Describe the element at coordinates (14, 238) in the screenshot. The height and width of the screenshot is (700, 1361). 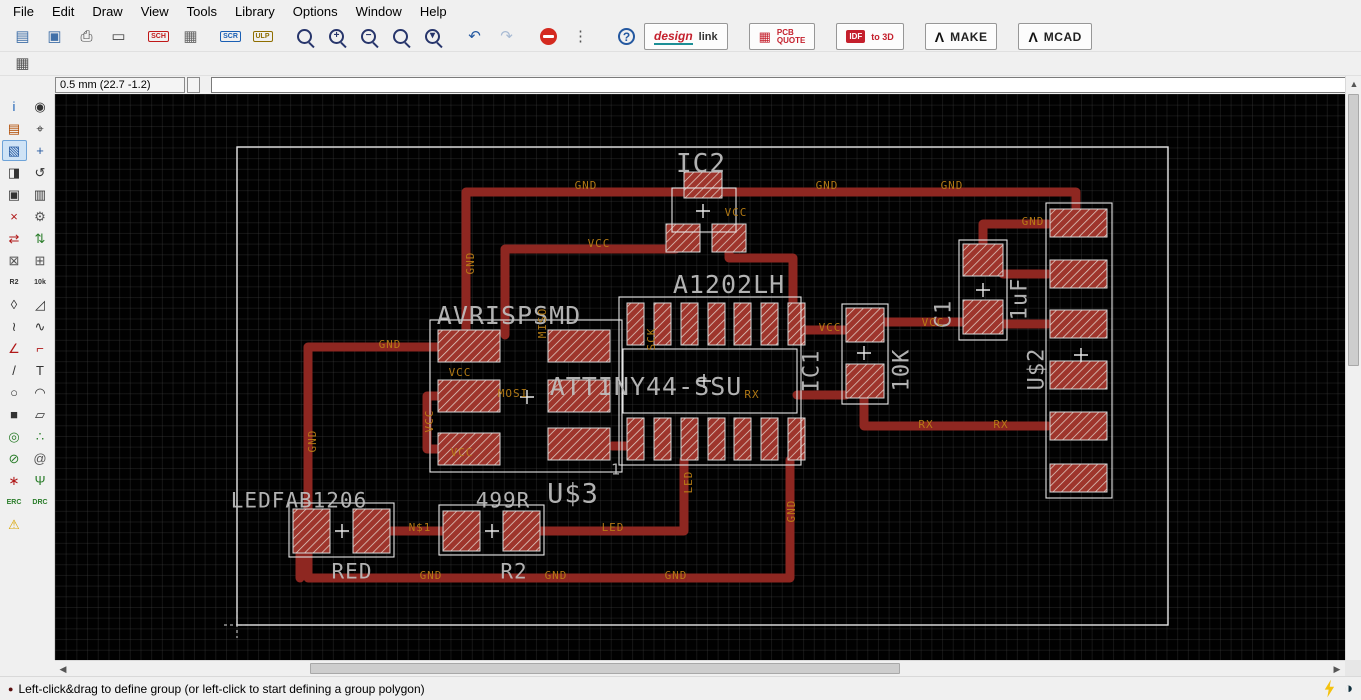
I see `tool-replace: ⇄` at that location.